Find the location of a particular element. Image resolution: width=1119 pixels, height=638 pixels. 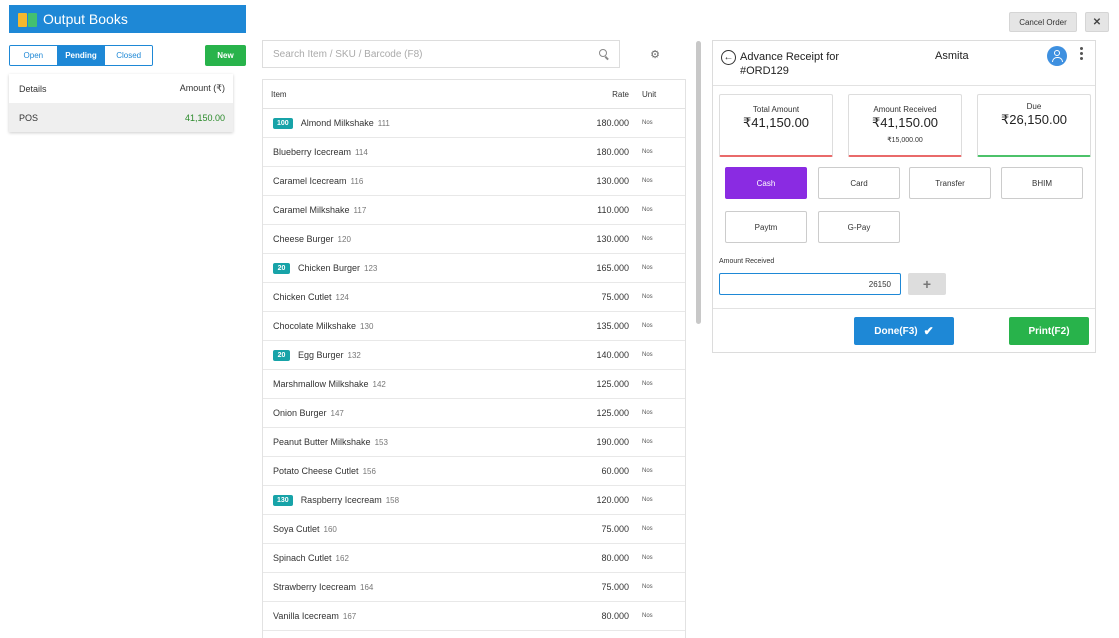

table-row: Caramel Icecream 116 130.000 Nos is located at coordinates (474, 181).